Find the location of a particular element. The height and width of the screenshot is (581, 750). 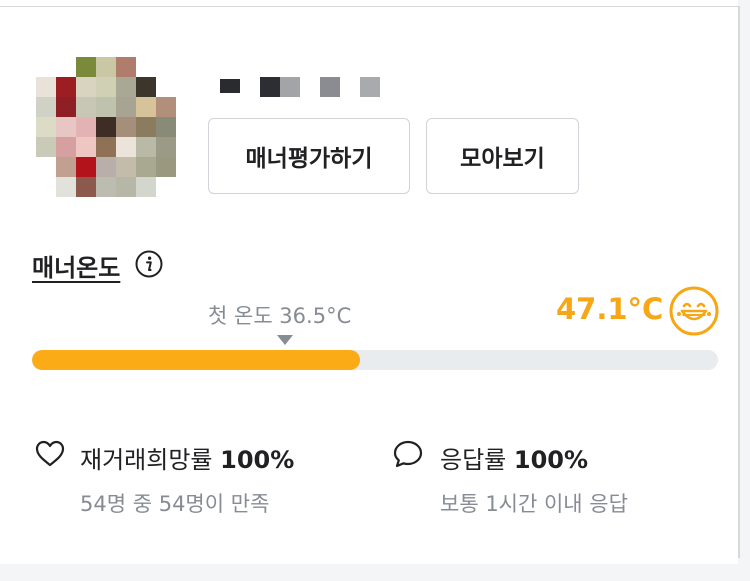

rate-manner-button: 매너평가하기 is located at coordinates (309, 156).